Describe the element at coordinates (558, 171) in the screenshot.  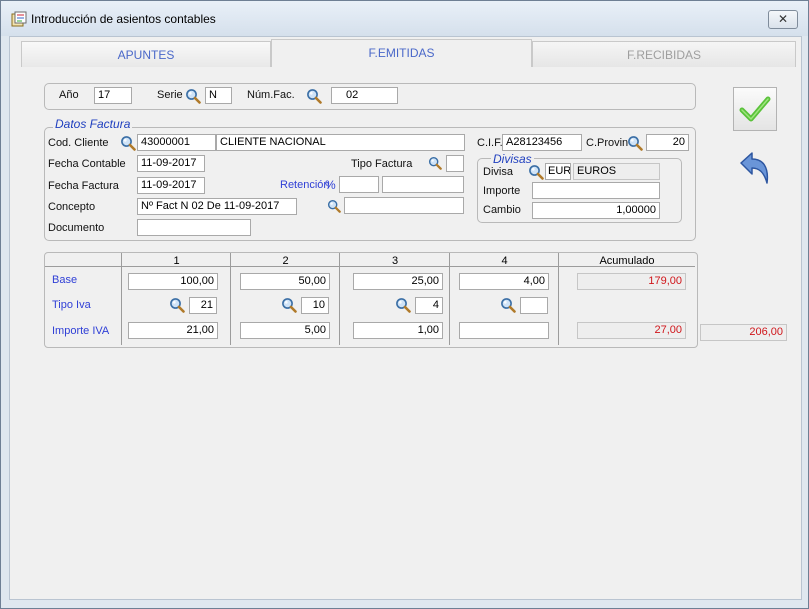
I see `divisa-code-field: EUR` at that location.